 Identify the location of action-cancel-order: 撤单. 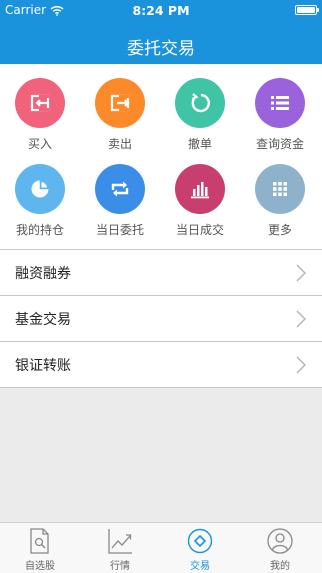
(200, 115).